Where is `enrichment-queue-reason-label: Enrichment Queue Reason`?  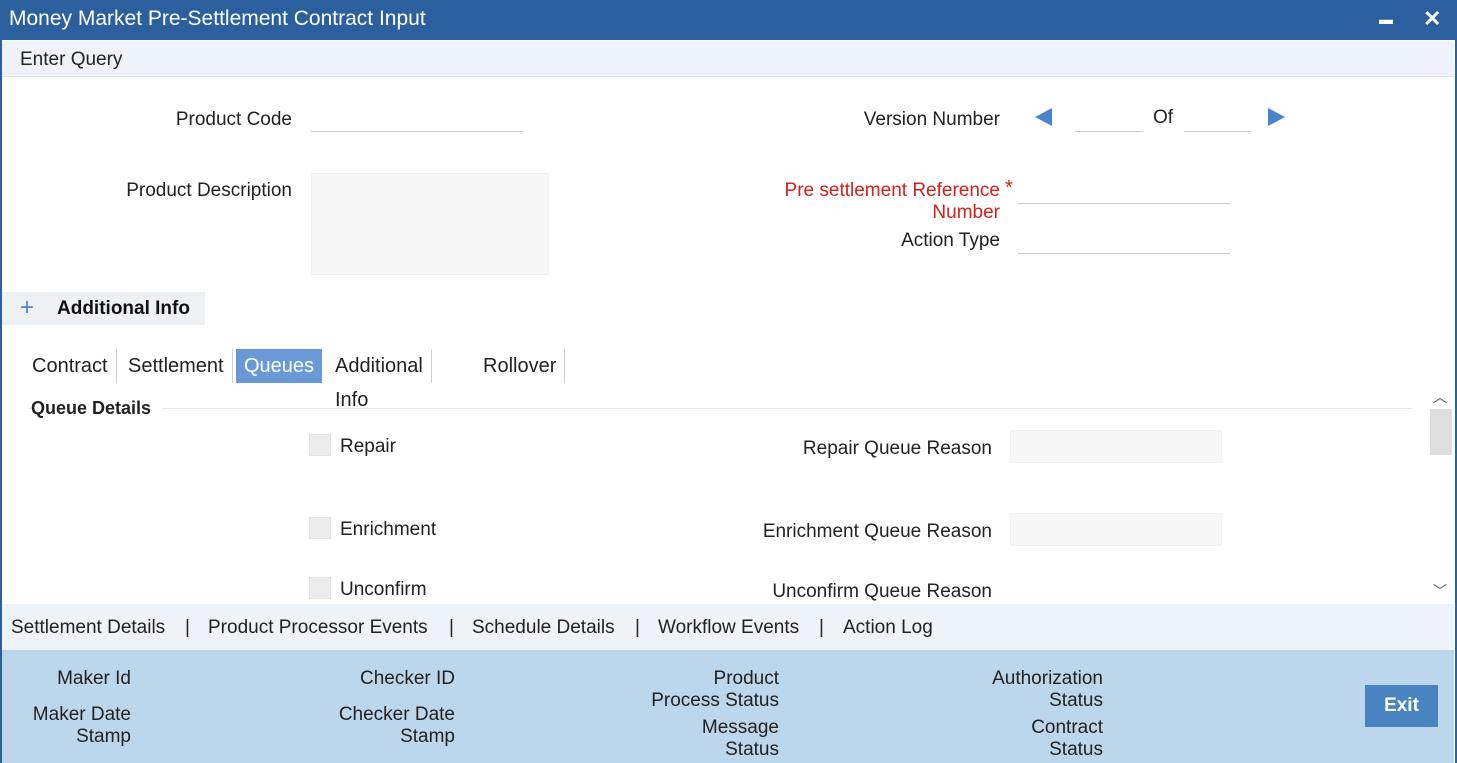 enrichment-queue-reason-label: Enrichment Queue Reason is located at coordinates (877, 531).